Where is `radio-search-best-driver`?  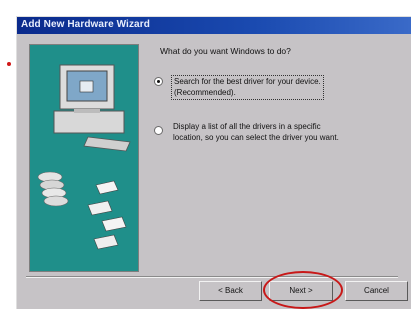
radio-search-best-driver is located at coordinates (158, 81).